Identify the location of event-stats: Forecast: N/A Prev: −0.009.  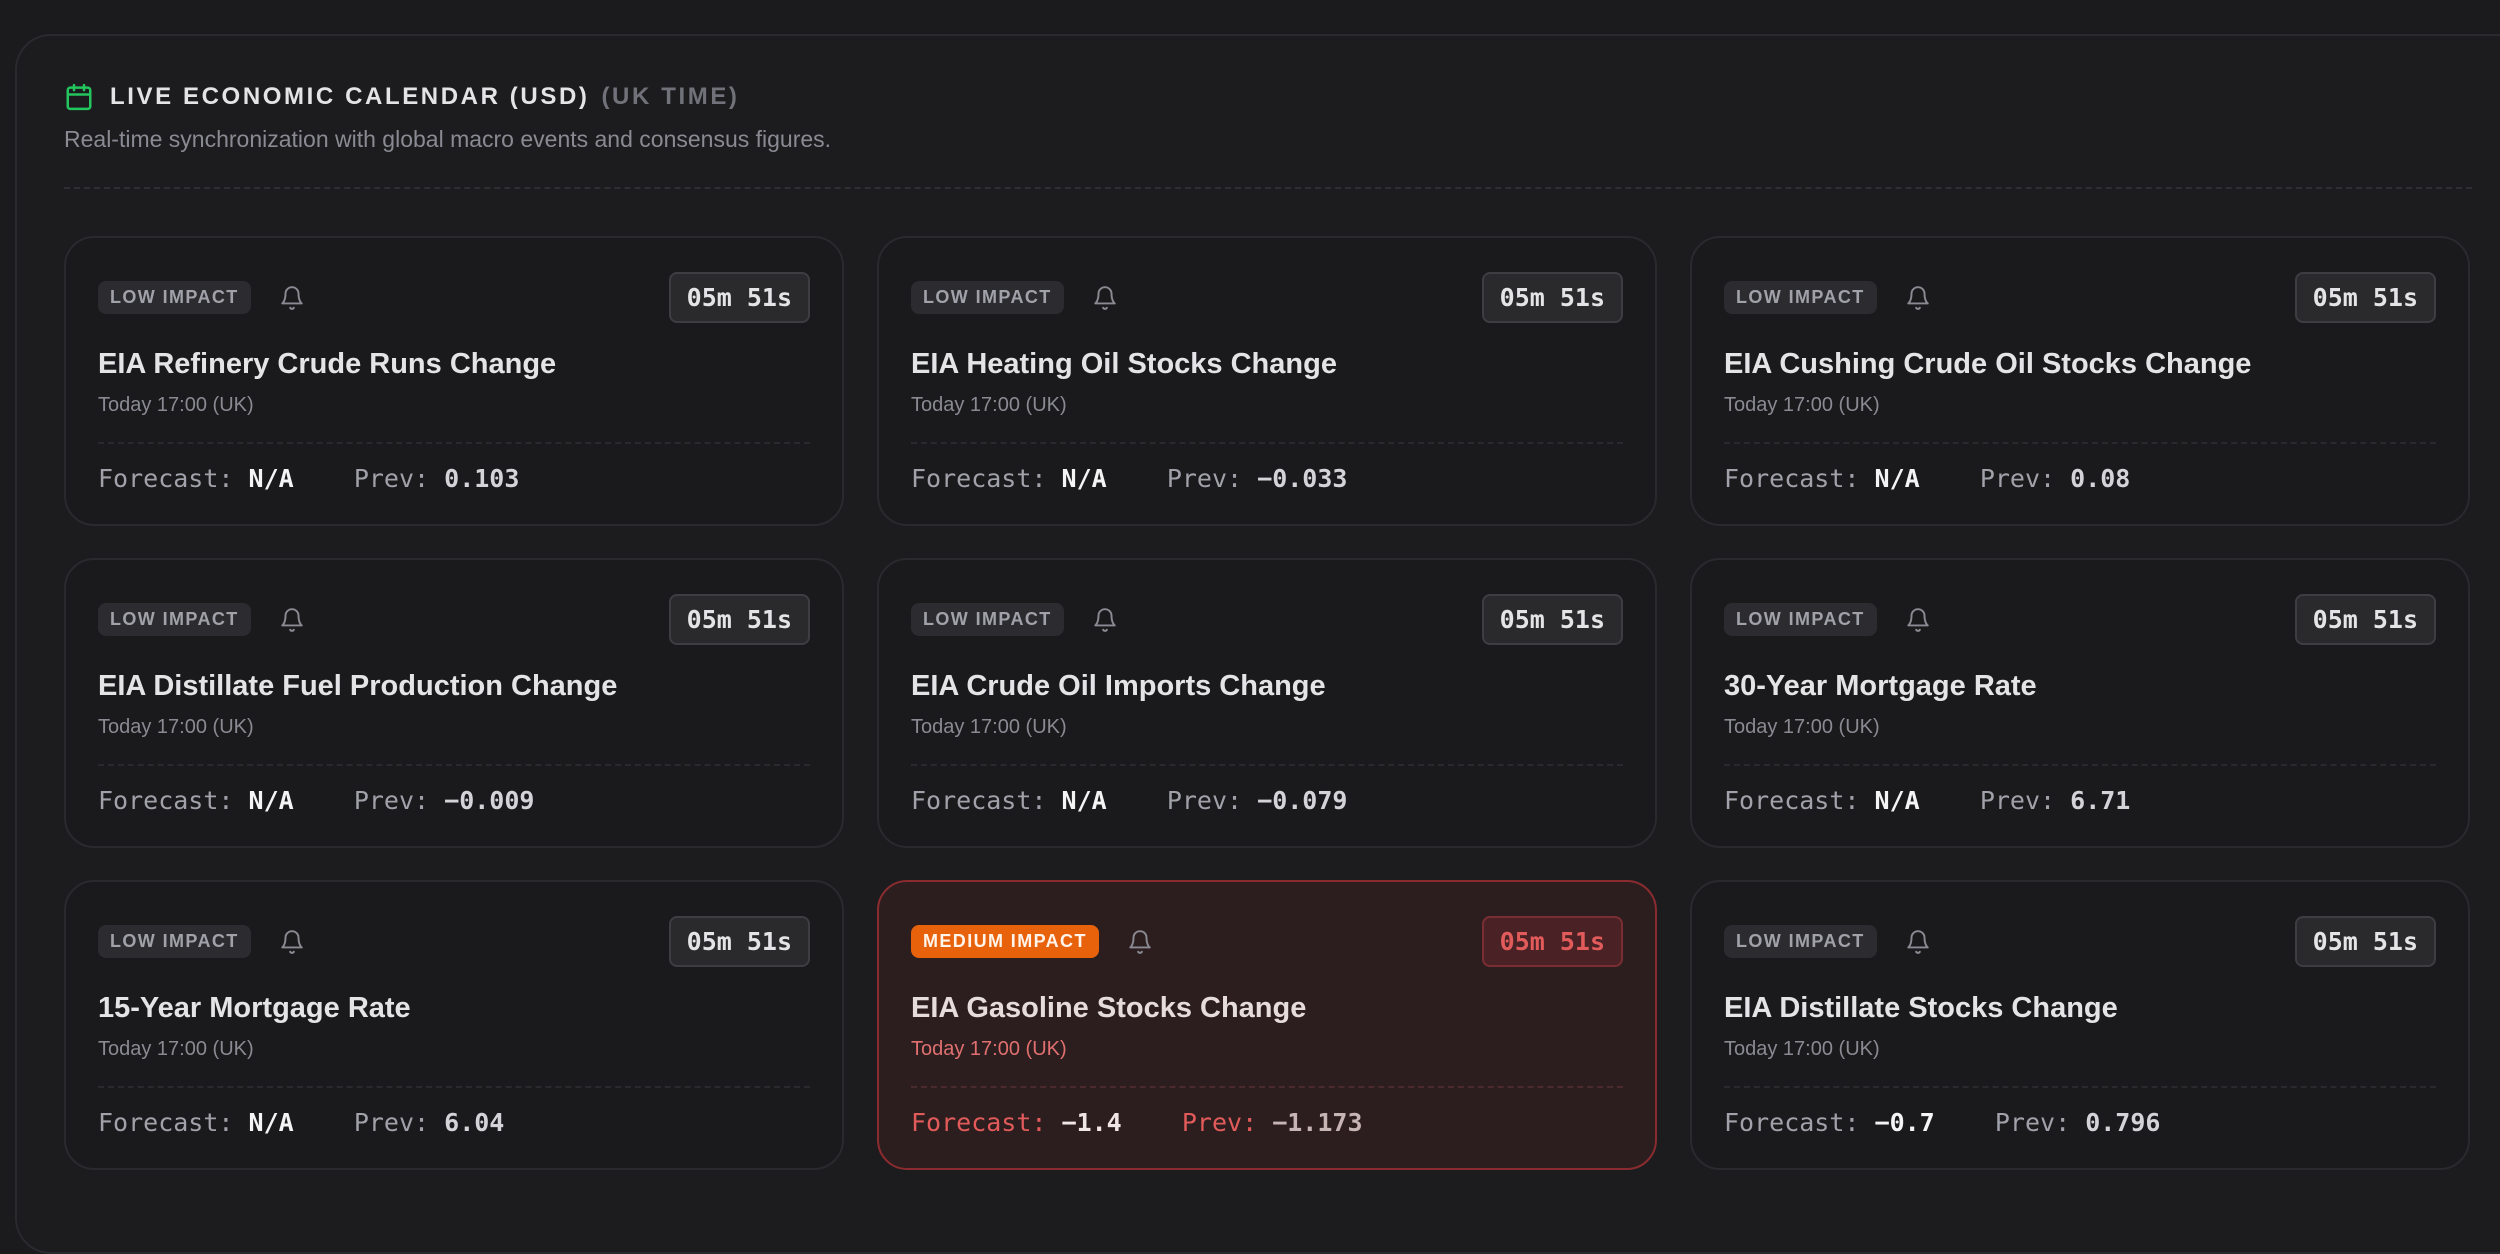
(316, 800).